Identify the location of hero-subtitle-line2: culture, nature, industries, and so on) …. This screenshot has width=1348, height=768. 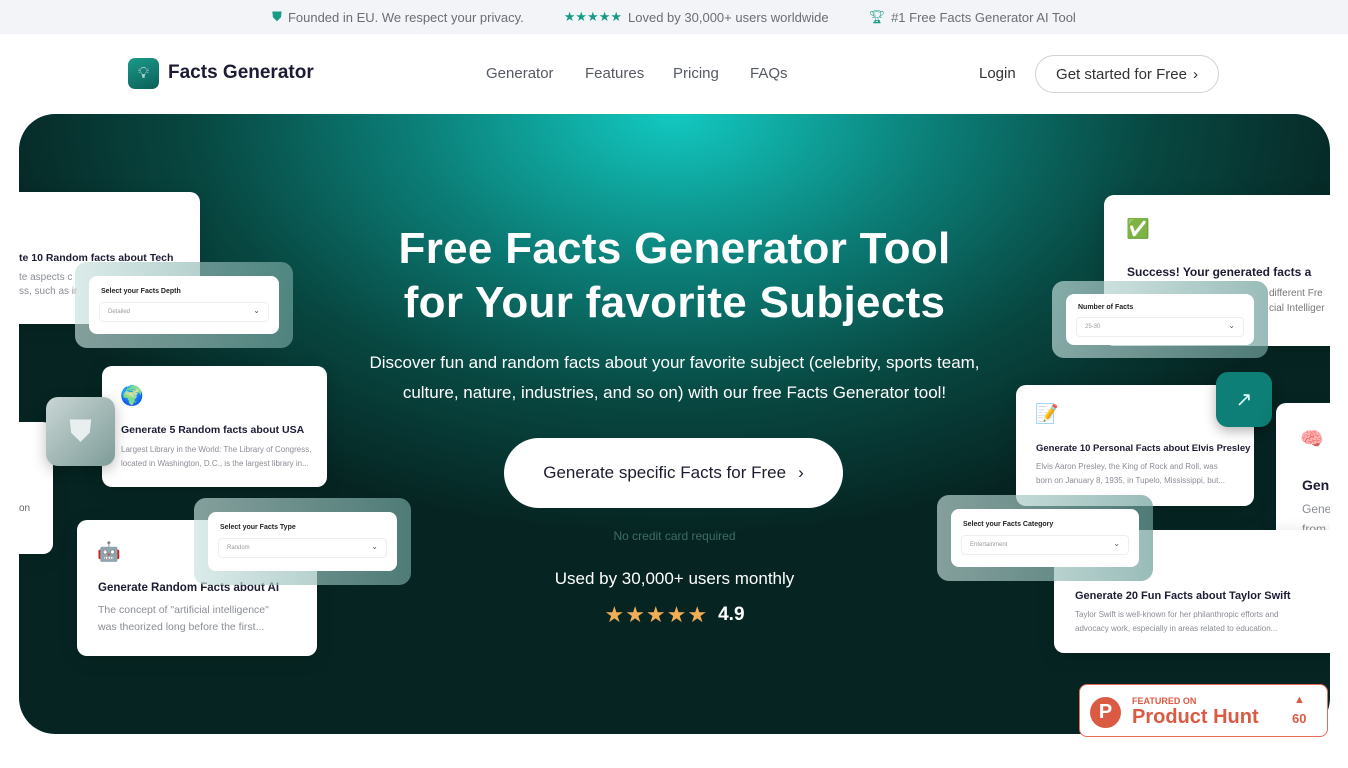
(674, 392).